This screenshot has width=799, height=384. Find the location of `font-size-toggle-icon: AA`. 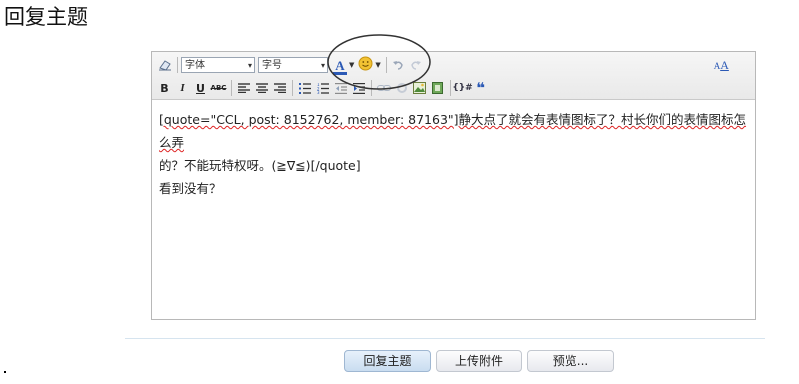

font-size-toggle-icon: AA is located at coordinates (721, 65).